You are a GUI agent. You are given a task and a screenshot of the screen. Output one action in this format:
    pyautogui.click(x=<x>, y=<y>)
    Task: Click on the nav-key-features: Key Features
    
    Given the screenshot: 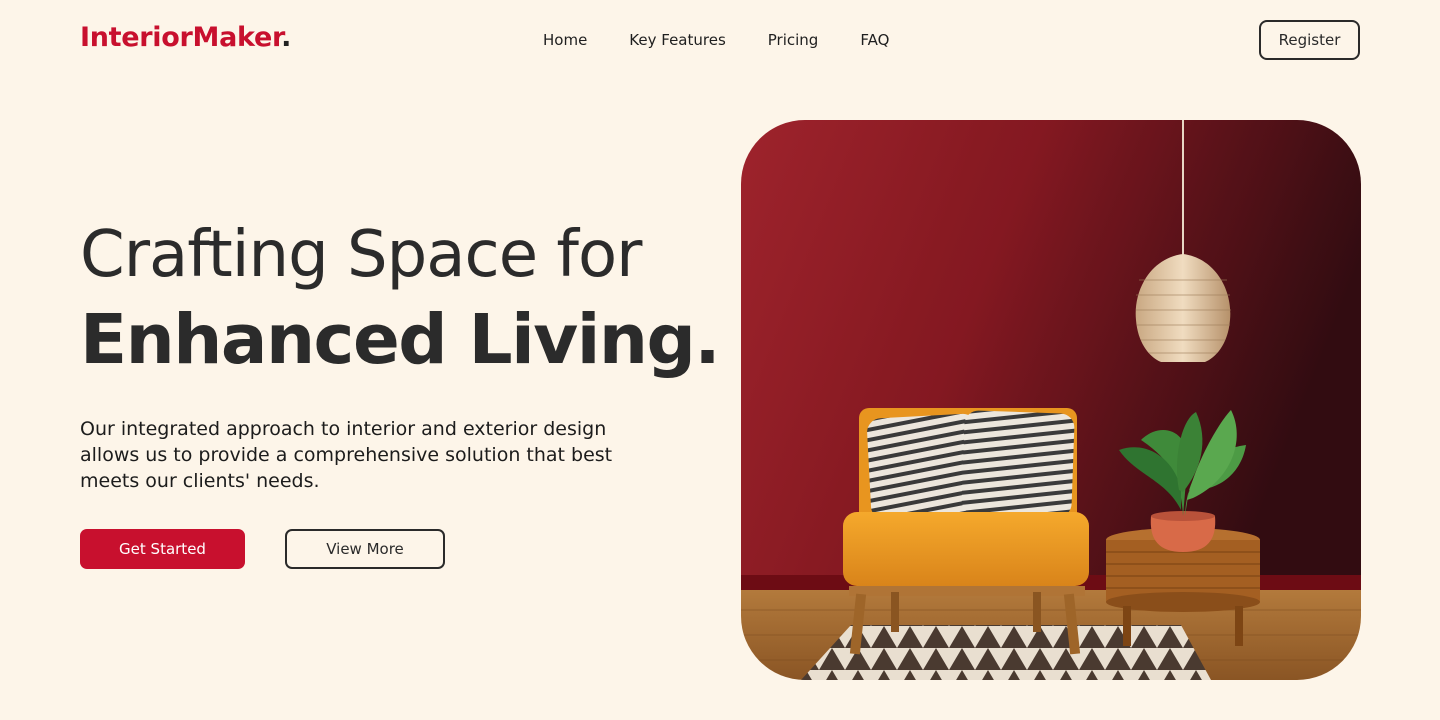 What is the action you would take?
    pyautogui.click(x=677, y=40)
    